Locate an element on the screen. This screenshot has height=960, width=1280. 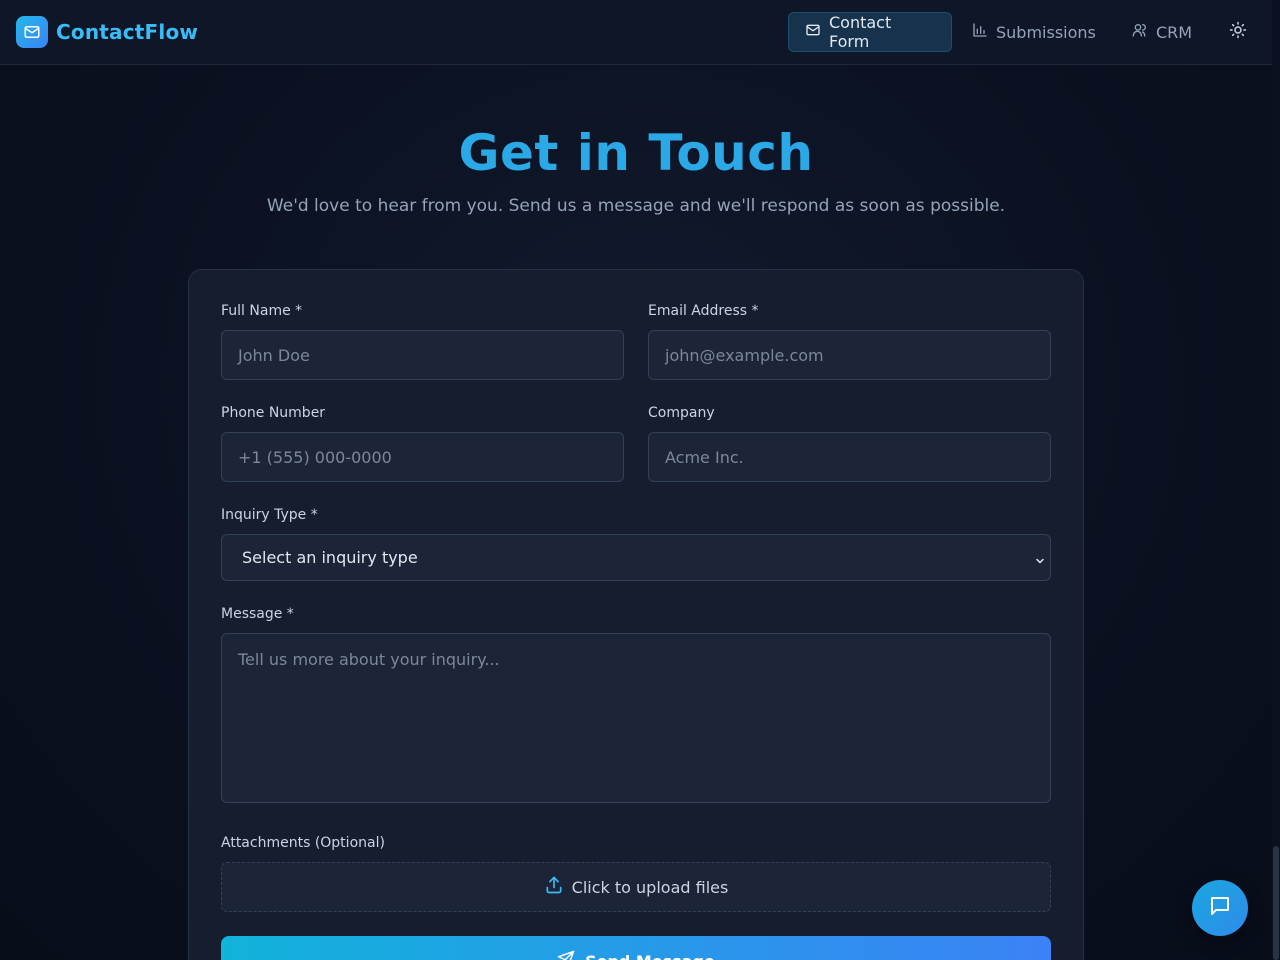
send-icon is located at coordinates (566, 955).